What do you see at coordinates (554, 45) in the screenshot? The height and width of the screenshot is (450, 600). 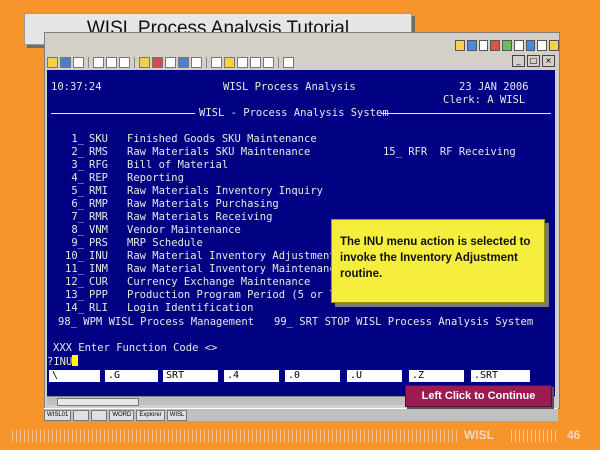 I see `mail-icon` at bounding box center [554, 45].